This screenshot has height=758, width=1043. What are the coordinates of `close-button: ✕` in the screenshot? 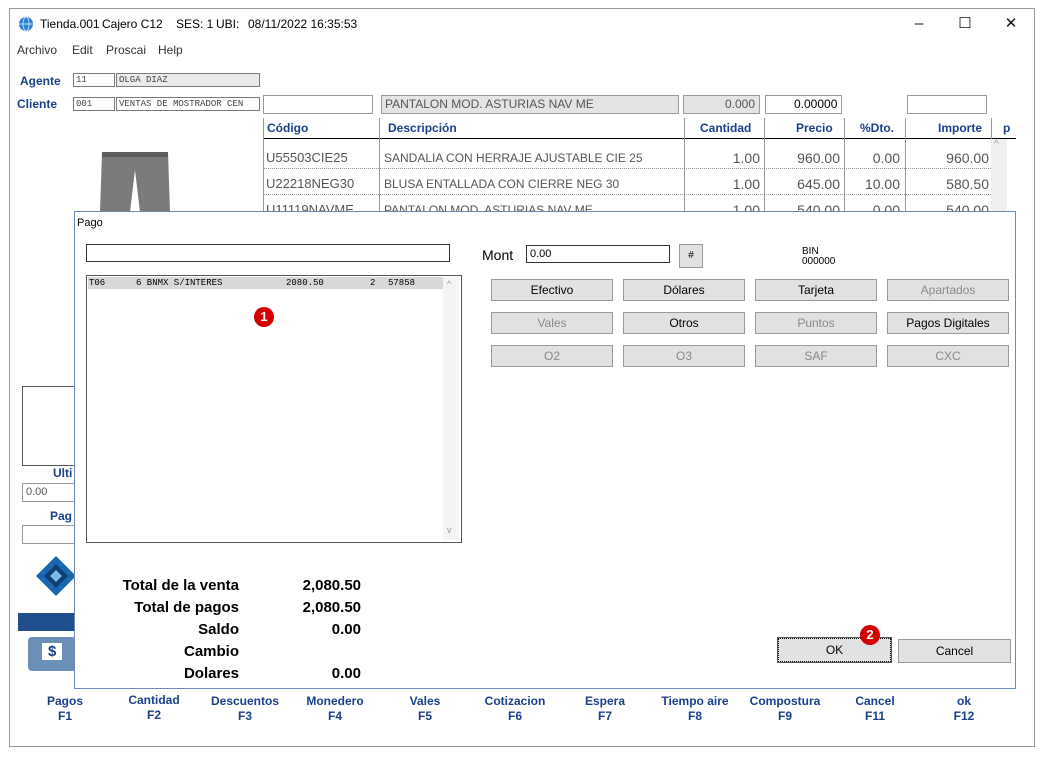 It's located at (1011, 24).